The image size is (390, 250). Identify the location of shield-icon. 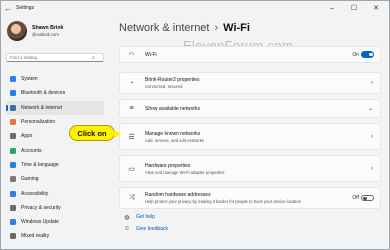
(13, 207).